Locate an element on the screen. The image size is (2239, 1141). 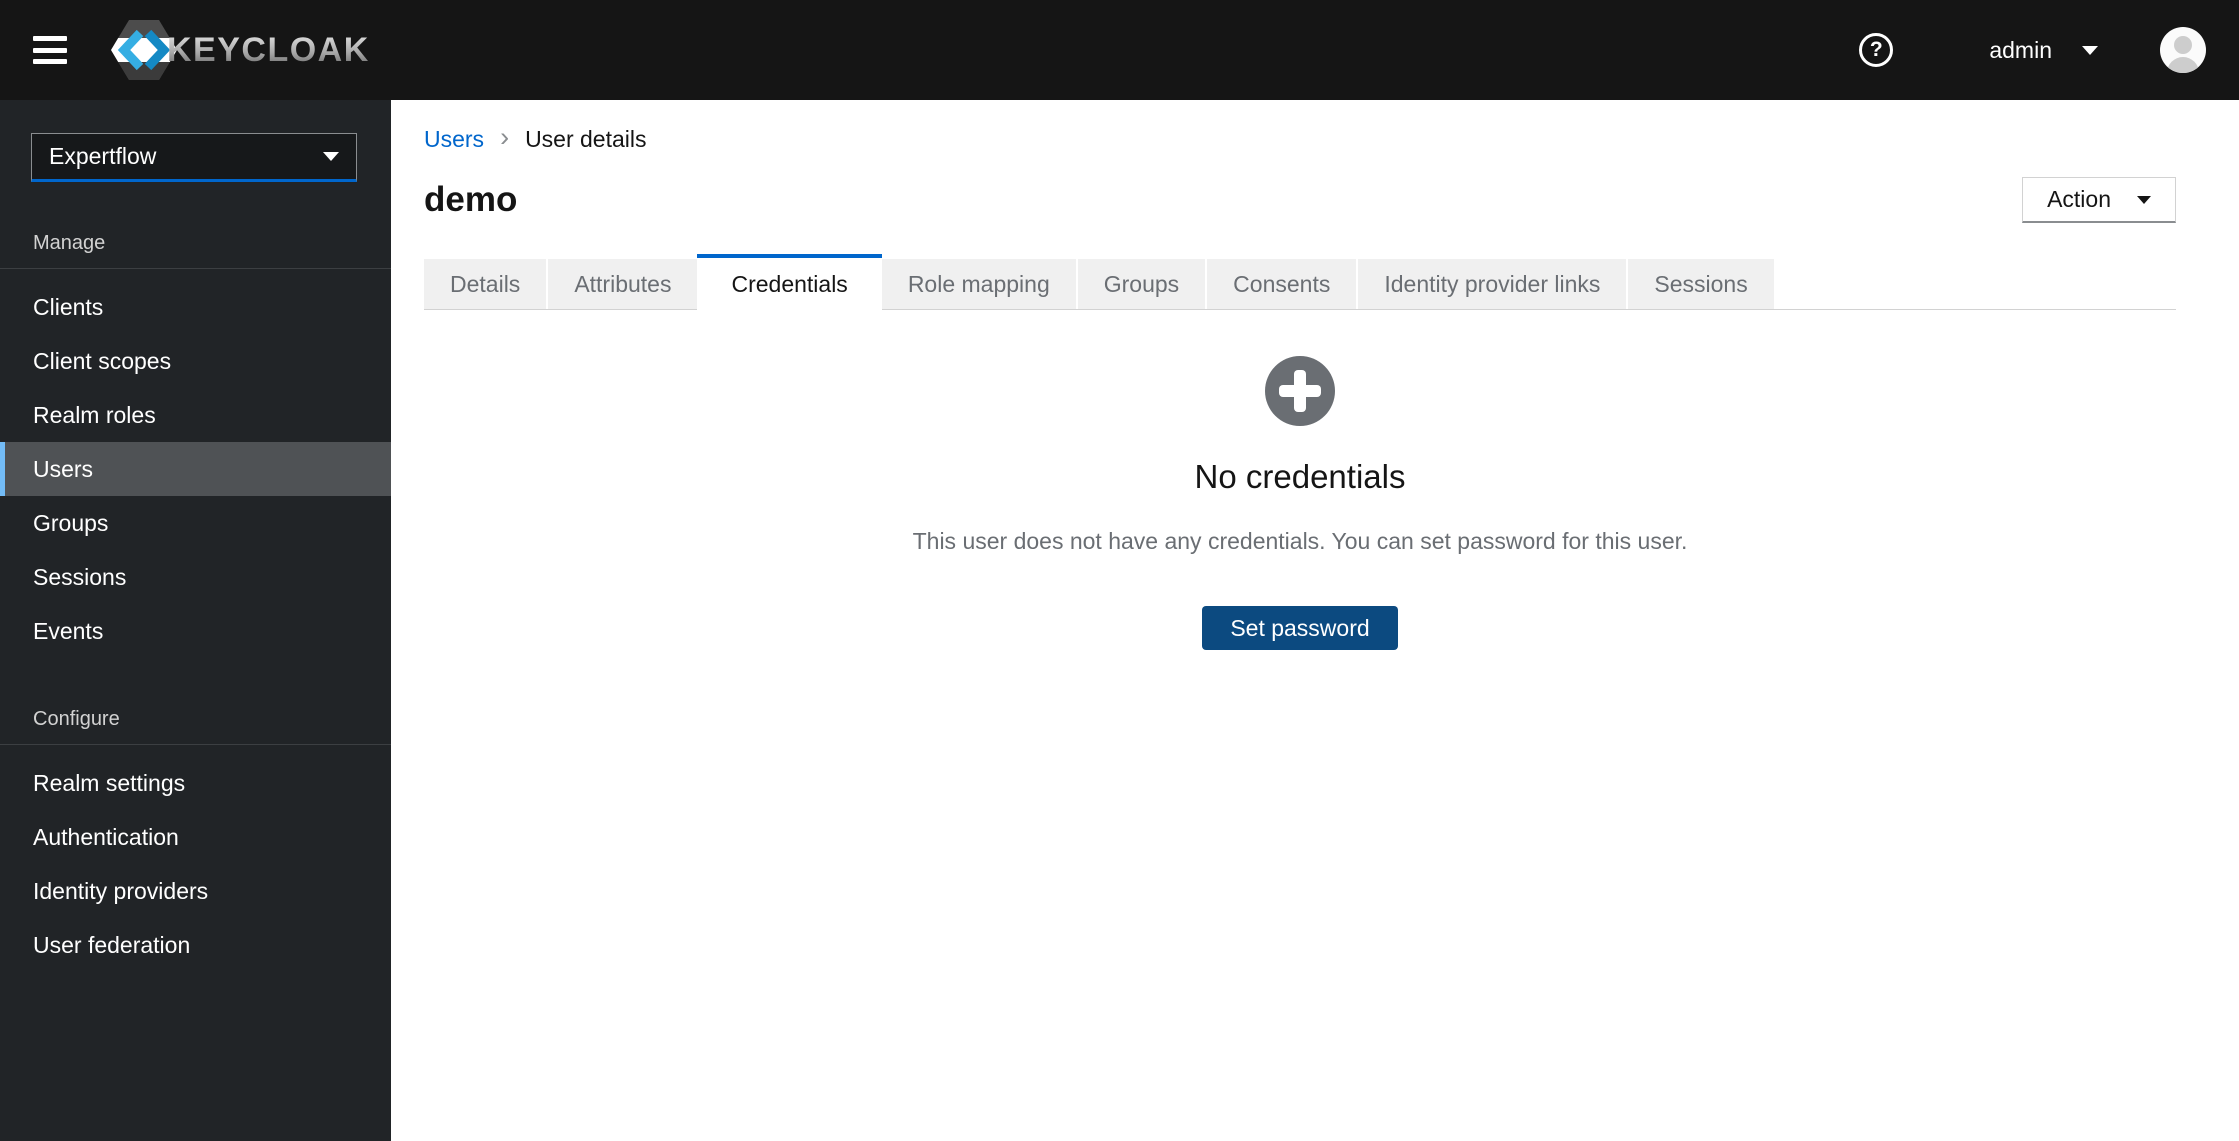
sidebar-item-sessions: Sessions is located at coordinates (195, 577).